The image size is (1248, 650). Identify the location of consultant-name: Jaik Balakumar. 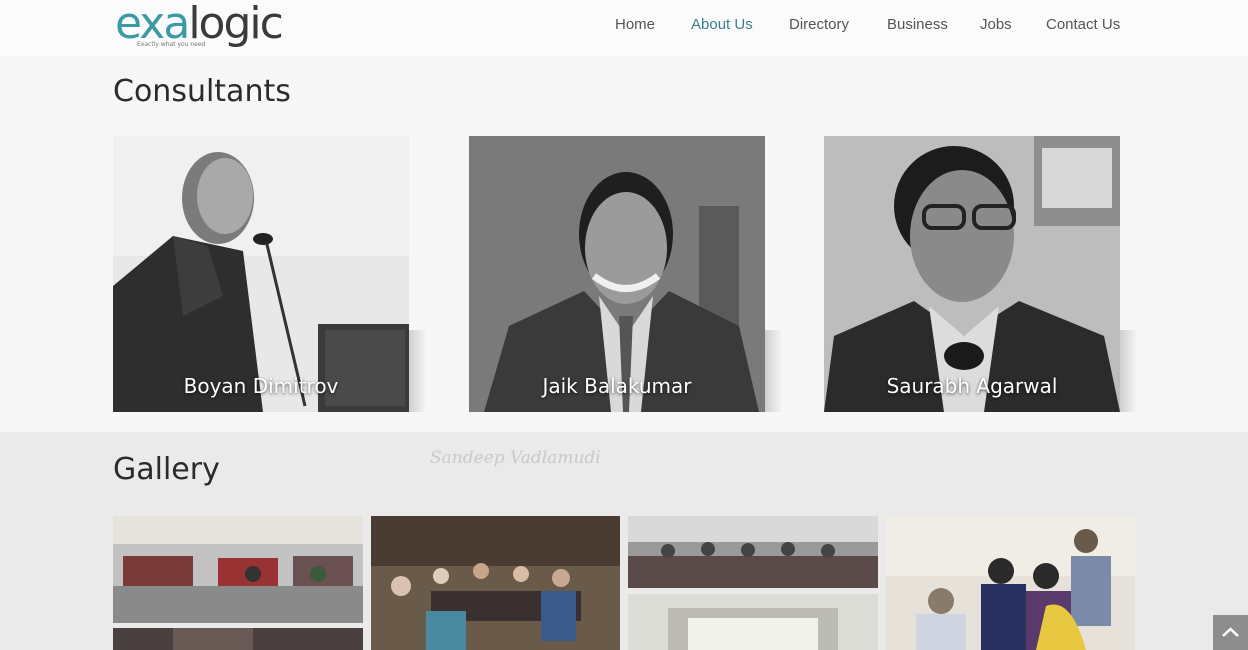
(617, 386).